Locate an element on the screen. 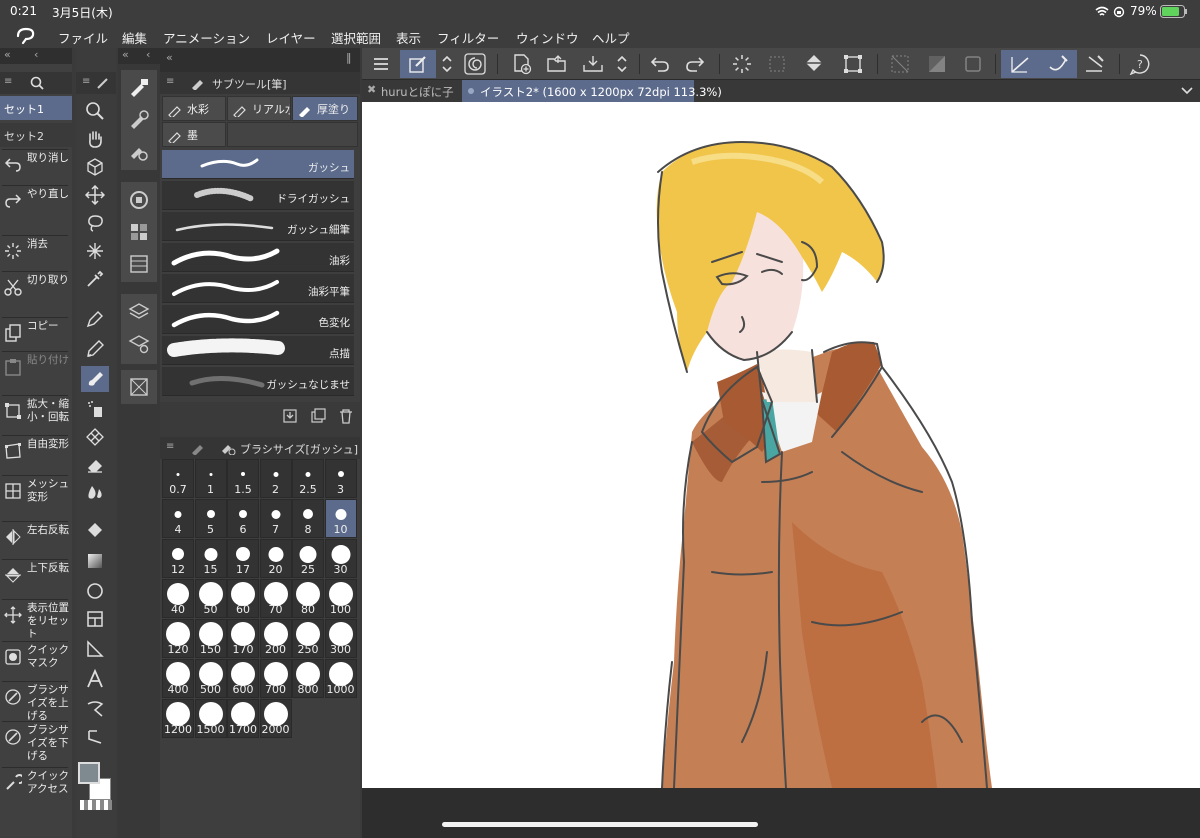 Image resolution: width=1200 pixels, height=838 pixels. menu-help: ヘルプ is located at coordinates (611, 37).